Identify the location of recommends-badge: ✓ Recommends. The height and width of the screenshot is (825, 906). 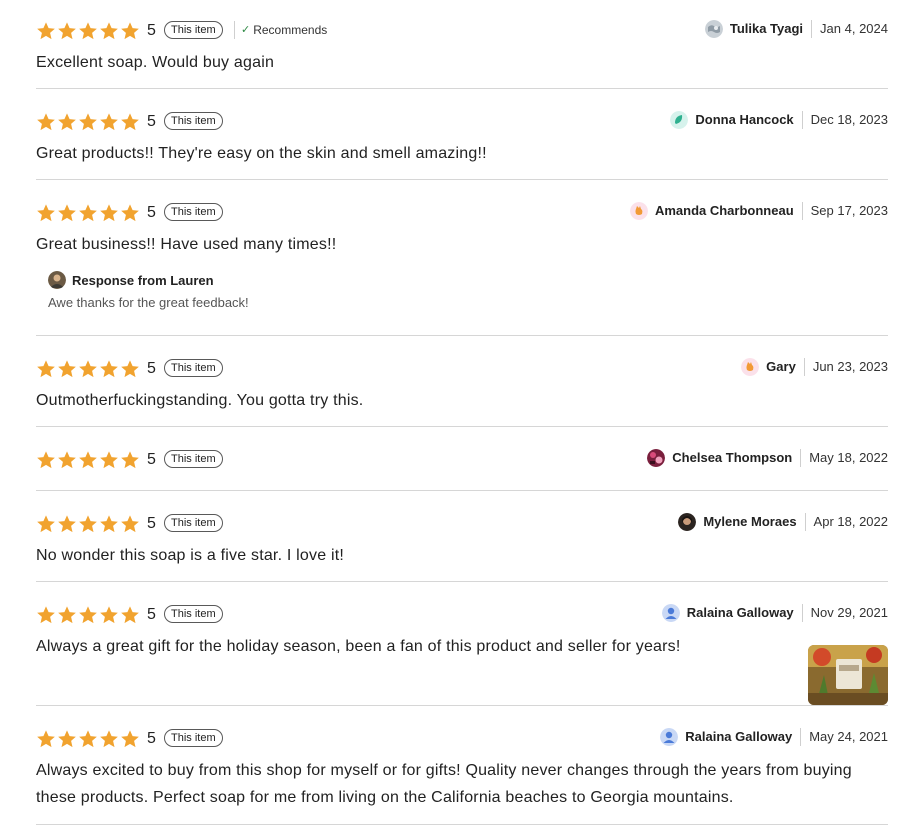
(280, 30).